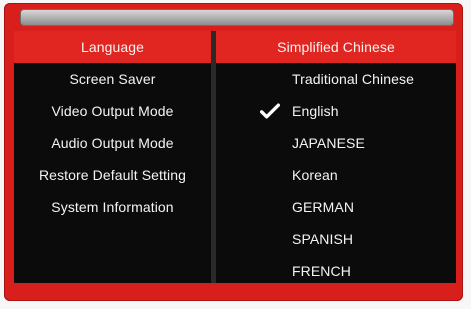 This screenshot has height=309, width=471. Describe the element at coordinates (323, 239) in the screenshot. I see `option-label: SPANISH` at that location.